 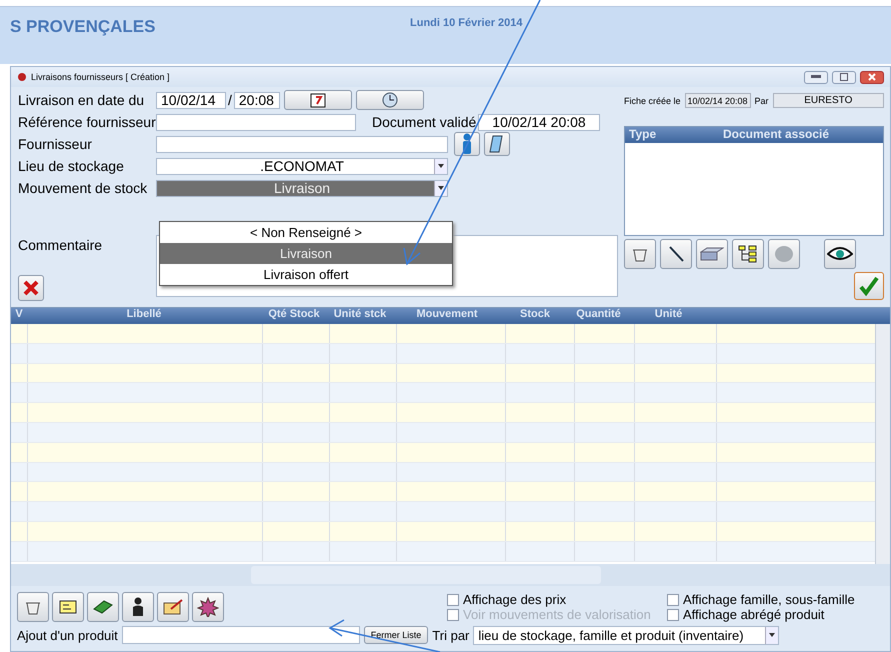 I want to click on author-field: EURESTO, so click(x=828, y=100).